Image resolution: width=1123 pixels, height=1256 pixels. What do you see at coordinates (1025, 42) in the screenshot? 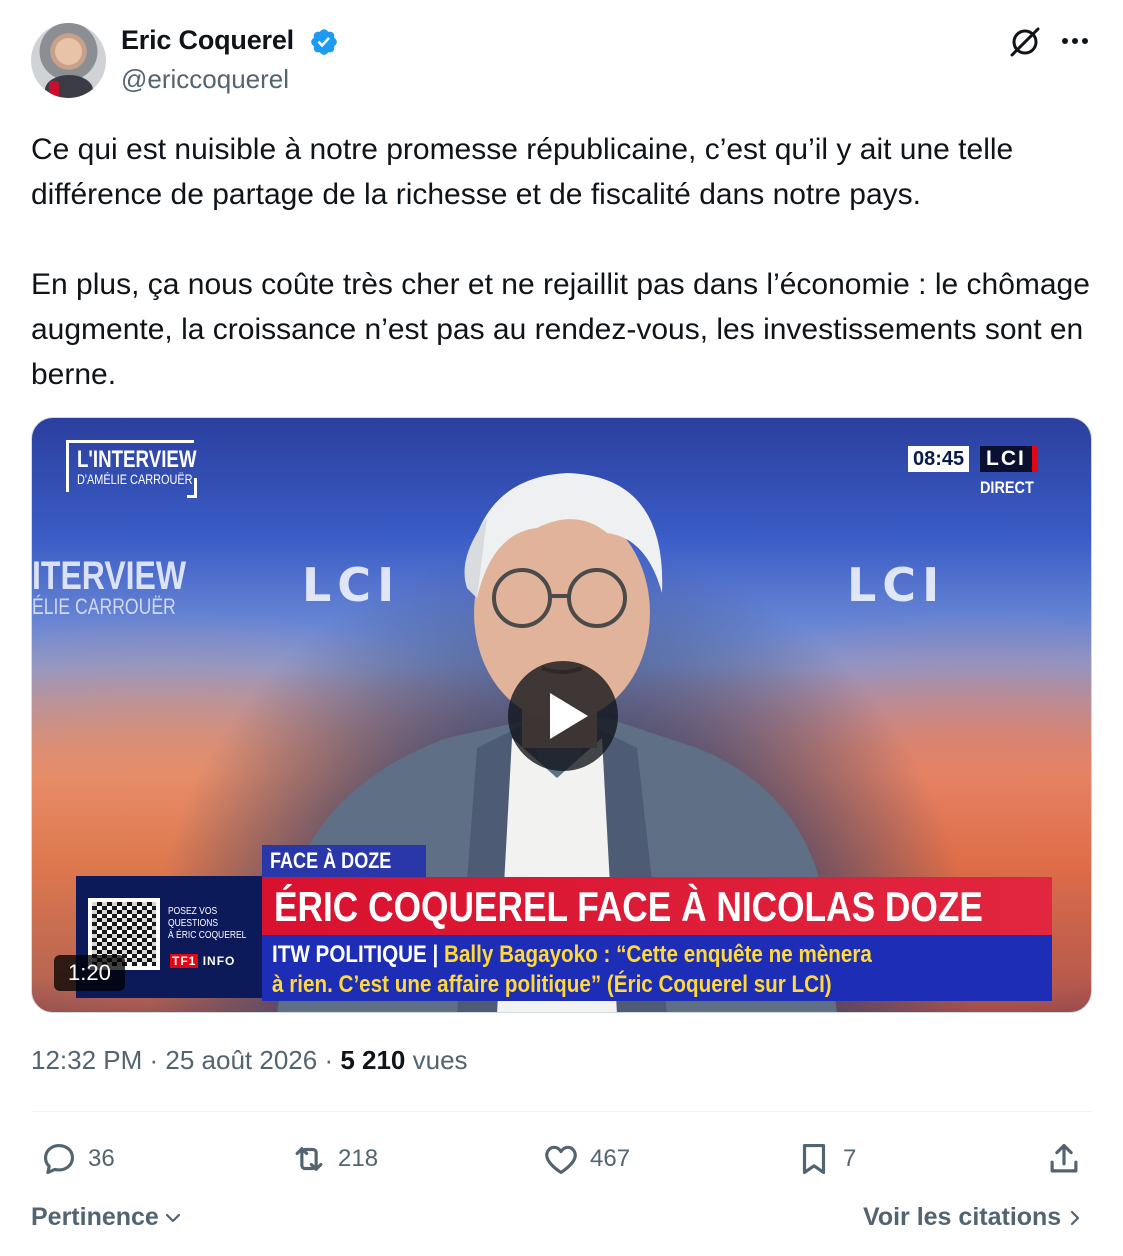
I see `grok-icon` at bounding box center [1025, 42].